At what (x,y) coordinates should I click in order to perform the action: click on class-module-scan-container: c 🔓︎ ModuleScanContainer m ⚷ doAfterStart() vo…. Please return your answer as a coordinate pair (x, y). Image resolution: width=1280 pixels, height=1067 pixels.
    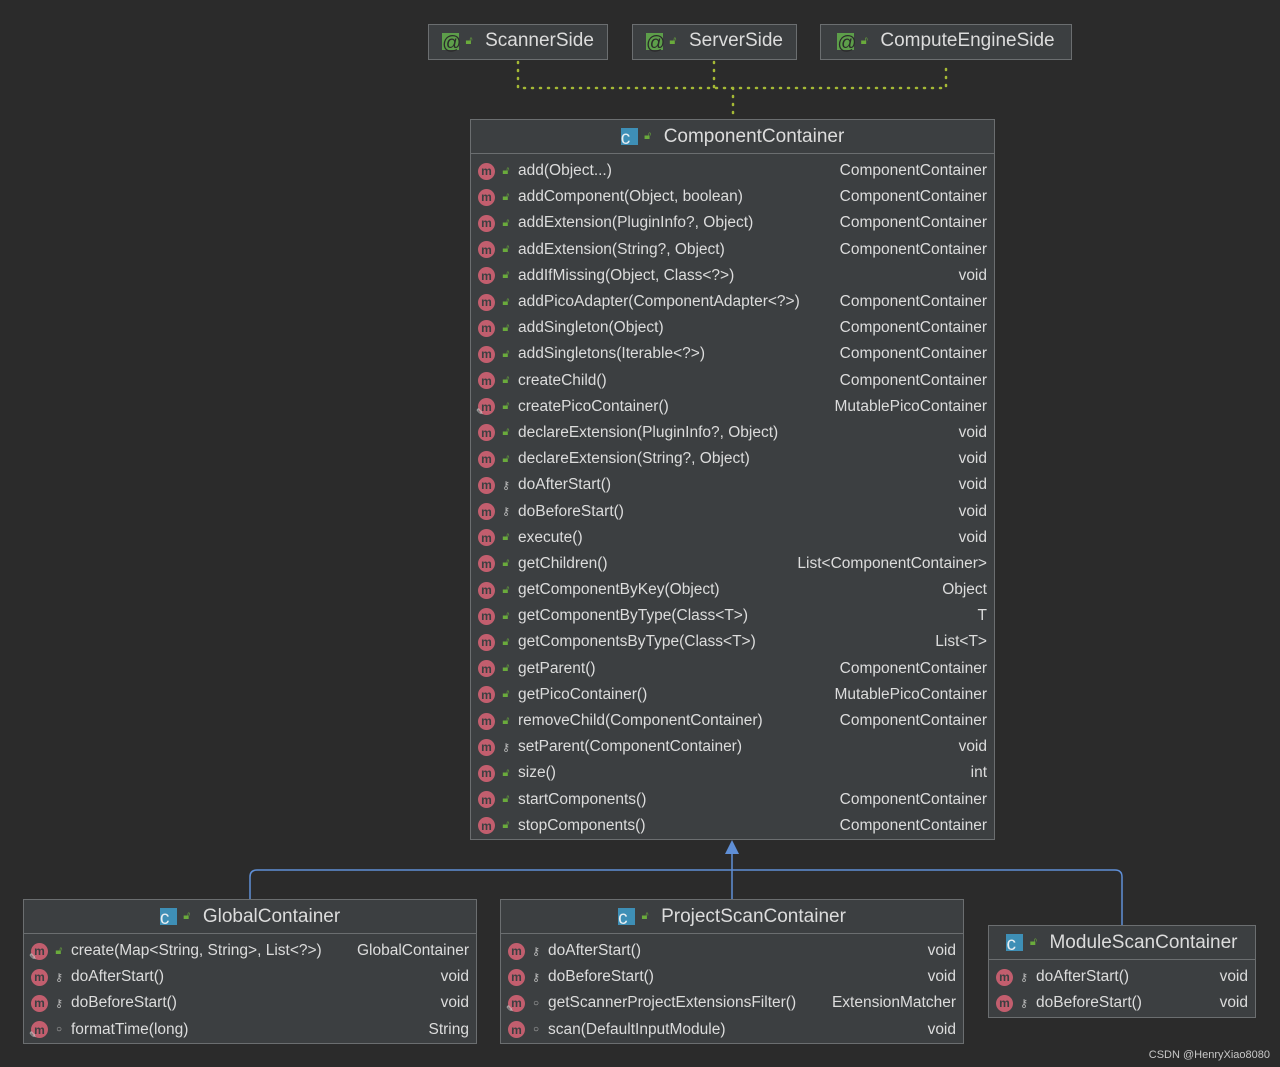
    Looking at the image, I should click on (1122, 971).